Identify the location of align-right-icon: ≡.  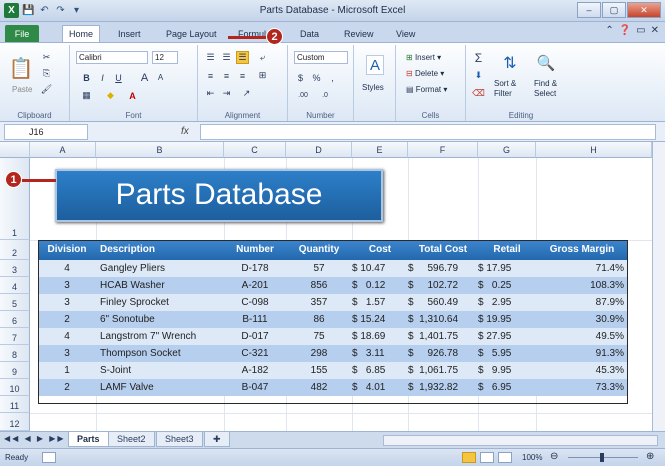
(242, 75).